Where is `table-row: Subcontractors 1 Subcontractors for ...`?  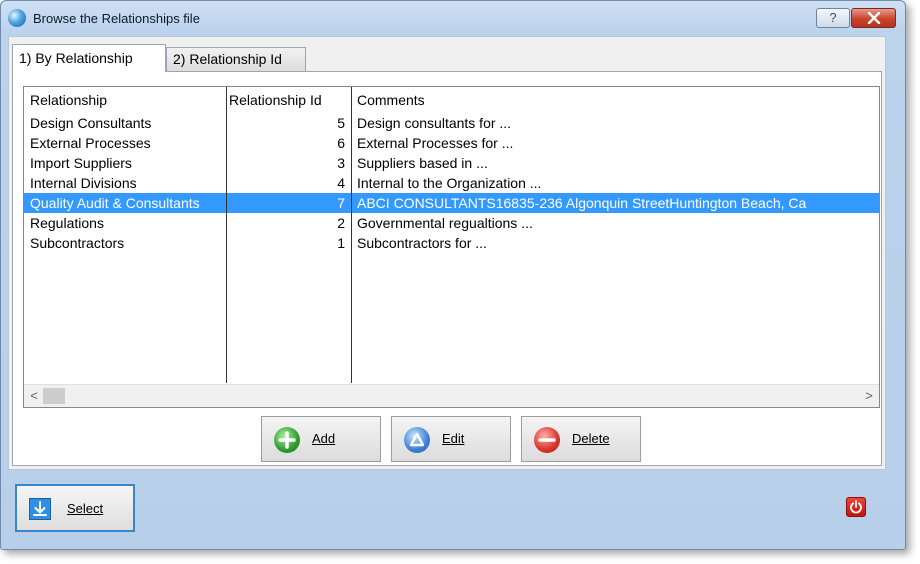
table-row: Subcontractors 1 Subcontractors for ... is located at coordinates (451, 243).